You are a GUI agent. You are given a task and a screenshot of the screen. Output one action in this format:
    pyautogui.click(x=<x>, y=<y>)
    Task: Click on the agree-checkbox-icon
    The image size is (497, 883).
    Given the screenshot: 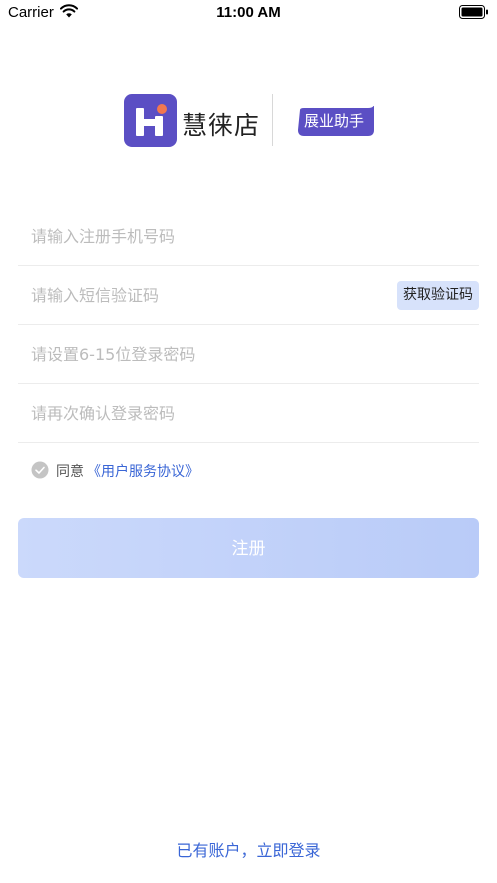 What is the action you would take?
    pyautogui.click(x=40, y=470)
    